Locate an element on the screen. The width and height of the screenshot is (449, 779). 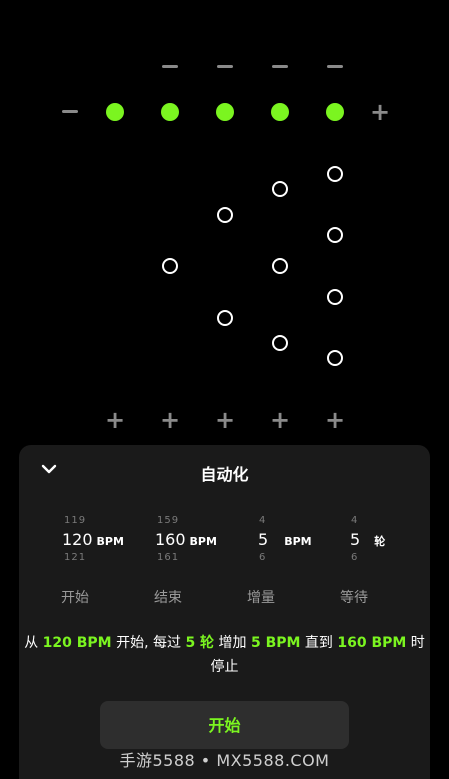
beat-4-plus-icon: + is located at coordinates (280, 420).